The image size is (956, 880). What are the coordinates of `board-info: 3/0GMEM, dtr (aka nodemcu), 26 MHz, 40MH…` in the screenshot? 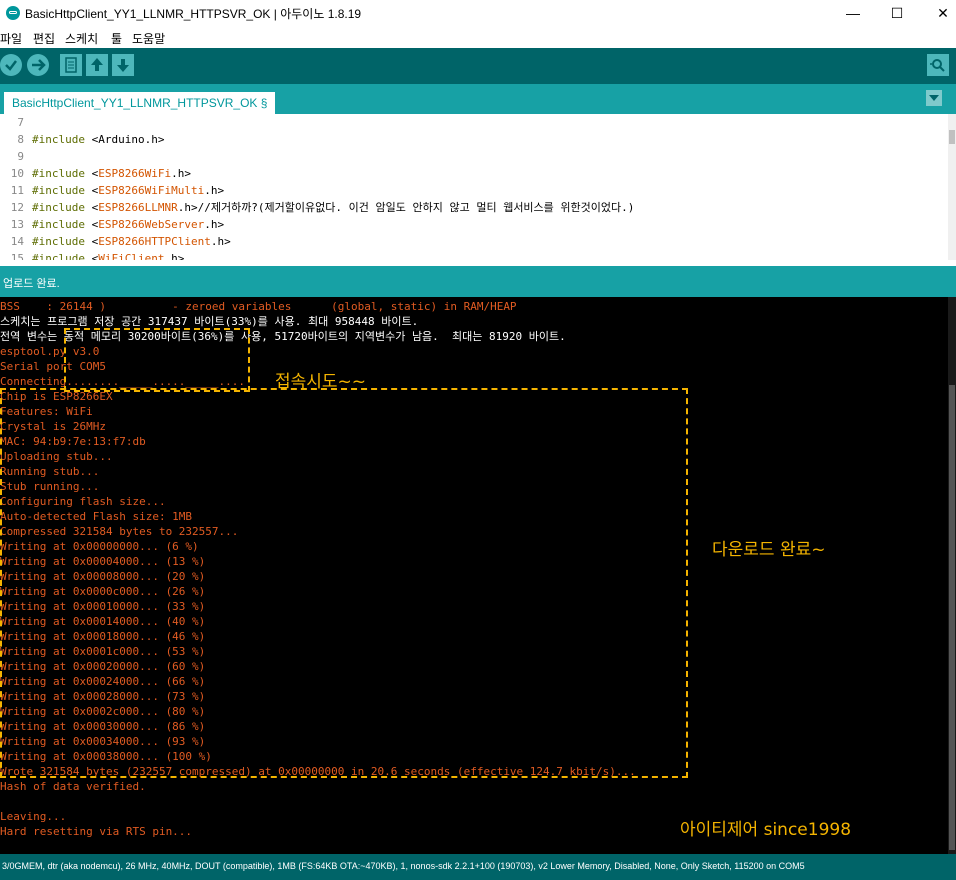 It's located at (403, 866).